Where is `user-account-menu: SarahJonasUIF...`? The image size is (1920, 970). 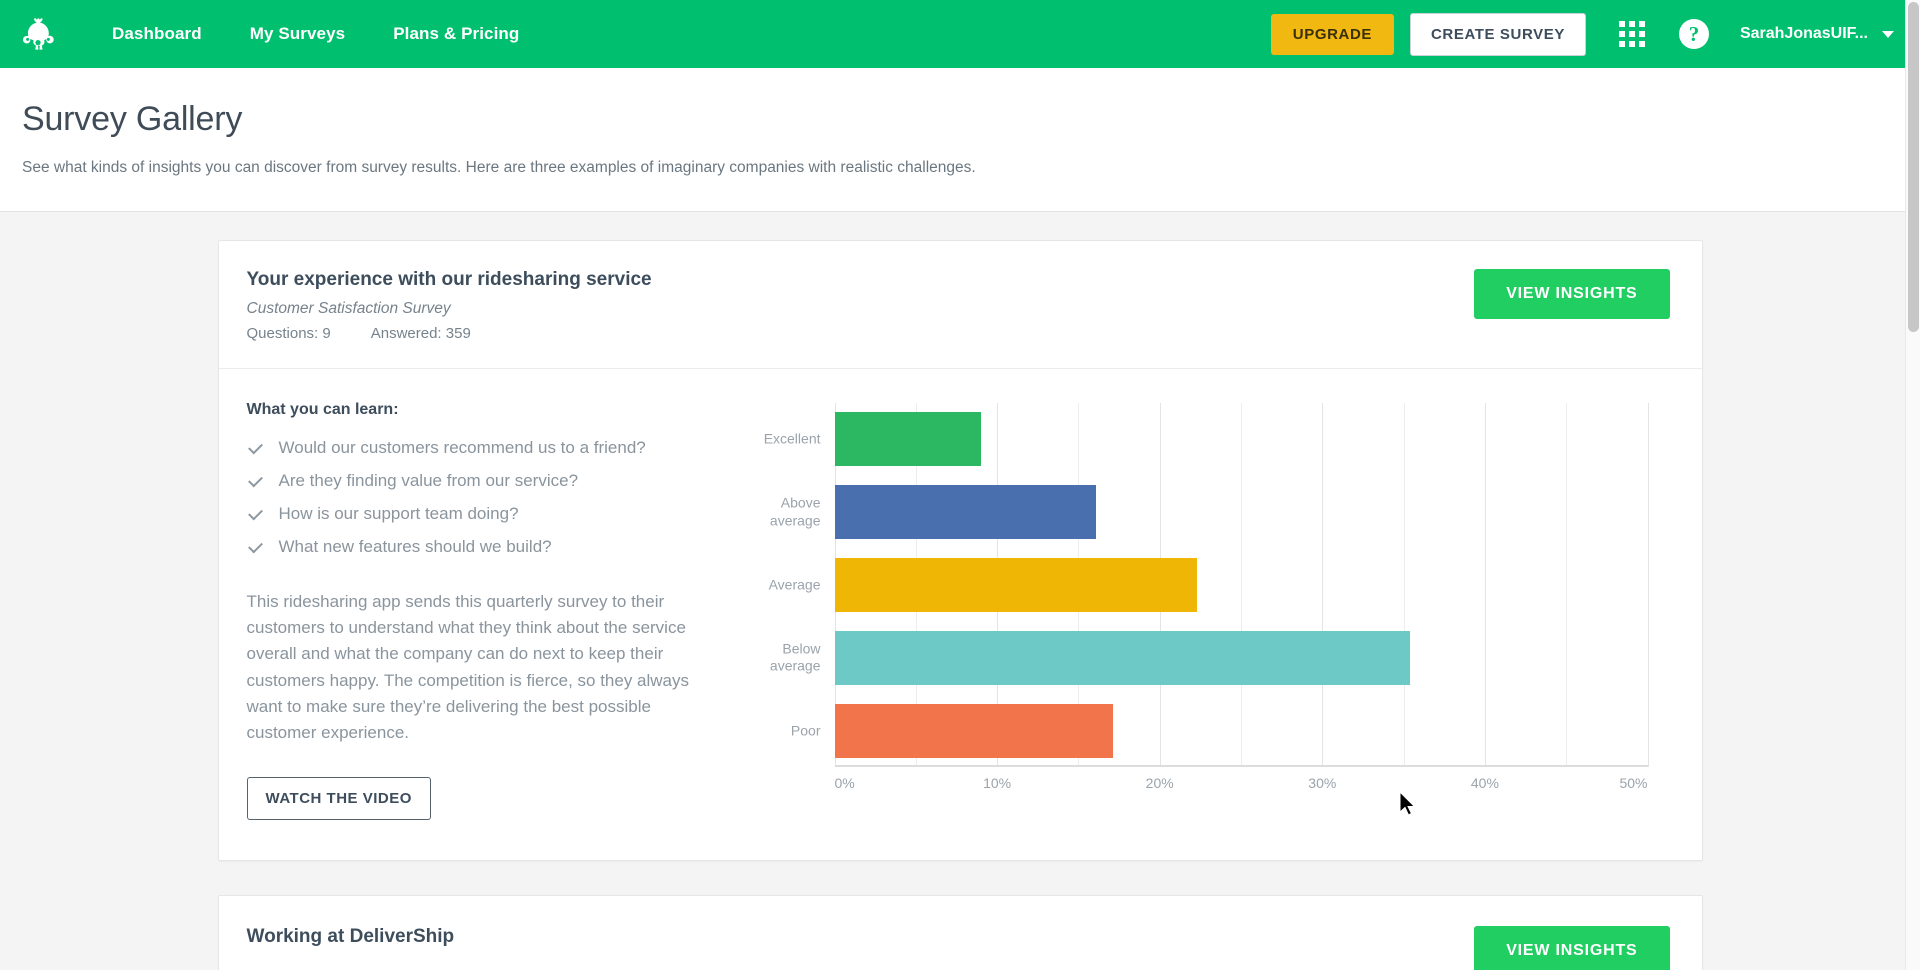
user-account-menu: SarahJonasUIF... is located at coordinates (1817, 34).